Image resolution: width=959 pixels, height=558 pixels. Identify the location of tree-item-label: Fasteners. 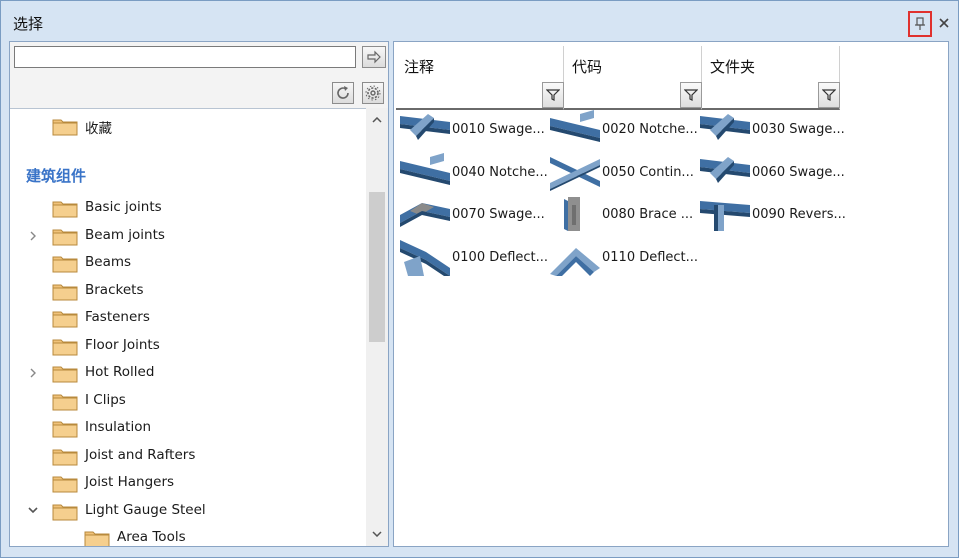
(117, 317).